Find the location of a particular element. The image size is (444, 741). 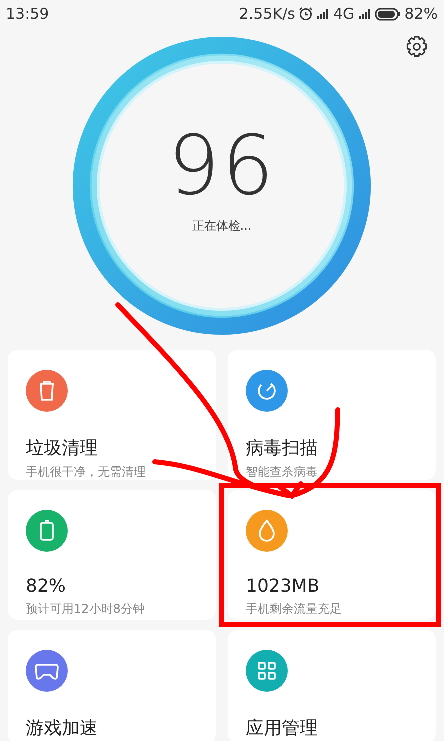

card-title: 应用管理 is located at coordinates (282, 728).